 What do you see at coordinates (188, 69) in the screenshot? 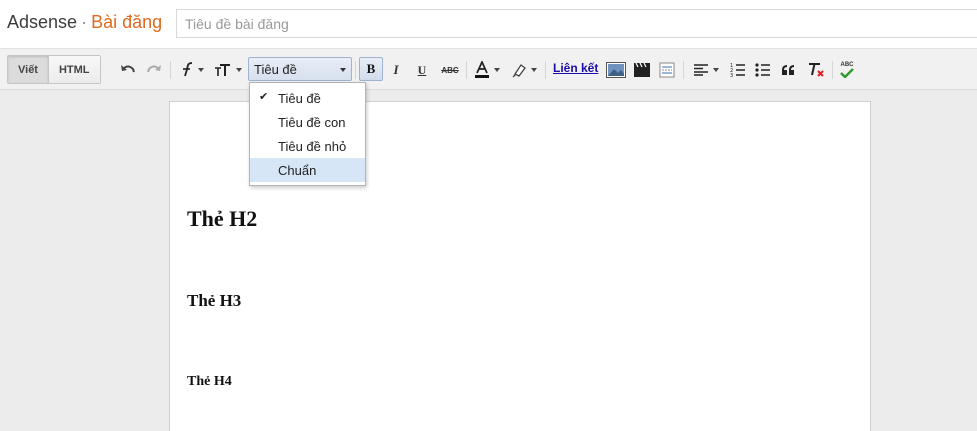
I see `font-icon` at bounding box center [188, 69].